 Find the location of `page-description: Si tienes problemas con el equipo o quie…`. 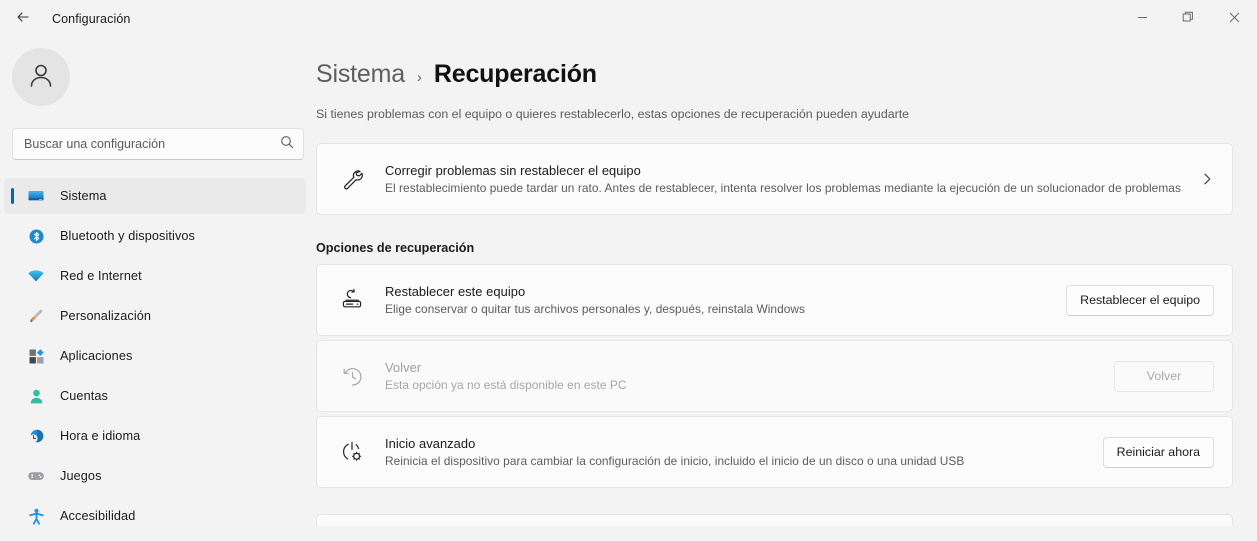

page-description: Si tienes problemas con el equipo o quie… is located at coordinates (613, 114).